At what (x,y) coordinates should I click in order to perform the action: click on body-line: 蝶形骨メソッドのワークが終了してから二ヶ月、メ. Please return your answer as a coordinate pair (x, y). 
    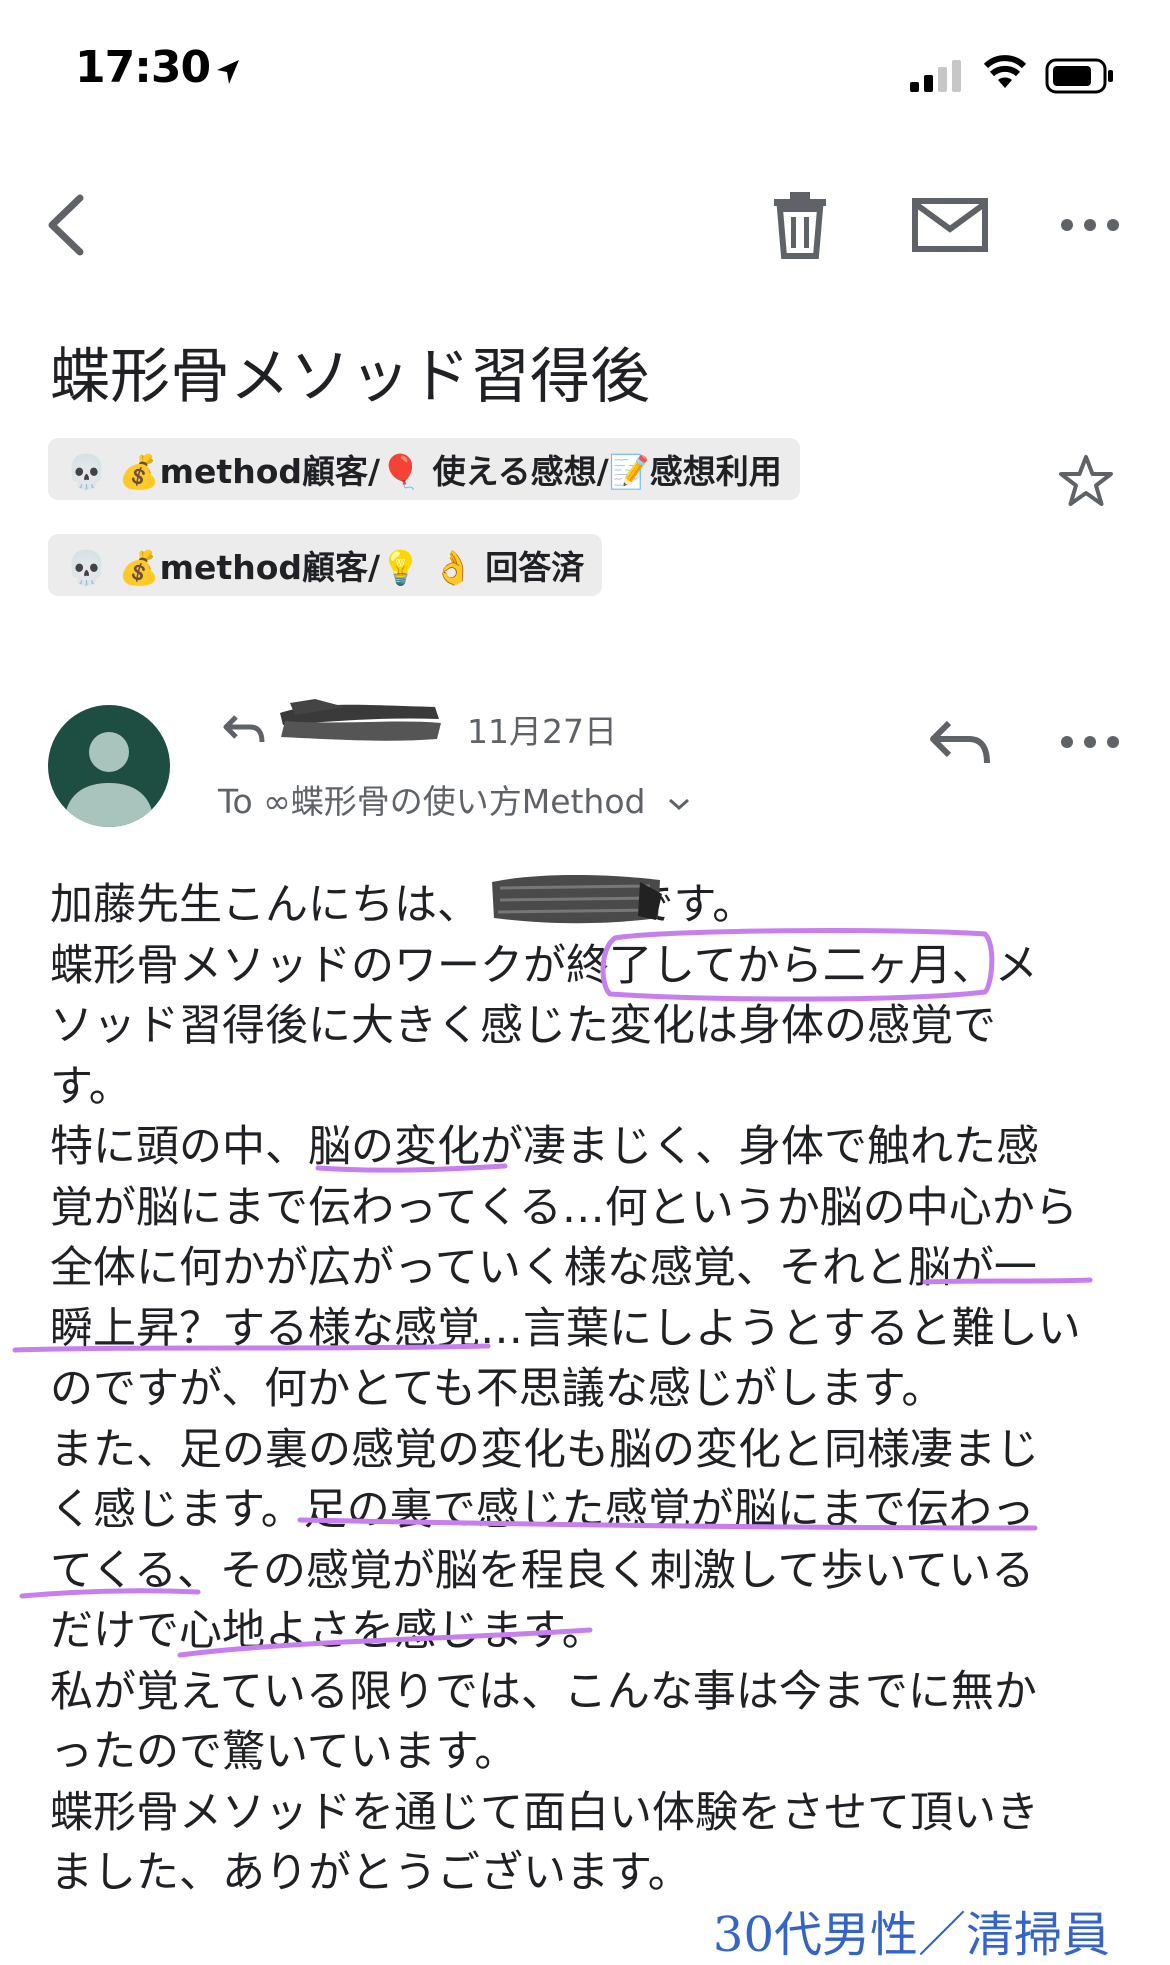
    Looking at the image, I should click on (544, 965).